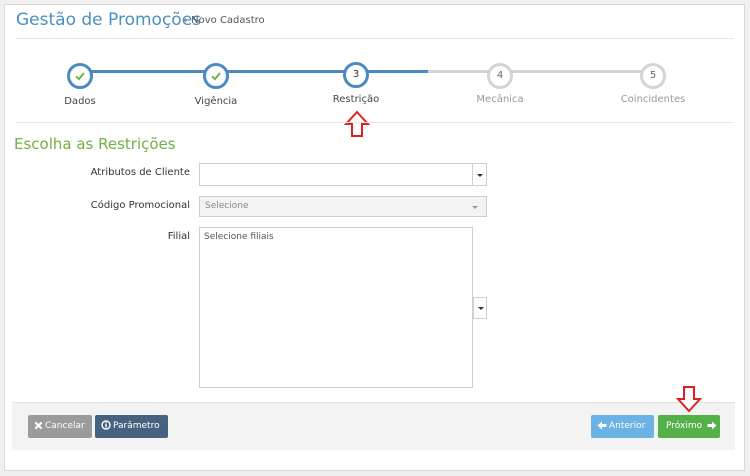  What do you see at coordinates (684, 426) in the screenshot?
I see `proximo-button-label: Próximo` at bounding box center [684, 426].